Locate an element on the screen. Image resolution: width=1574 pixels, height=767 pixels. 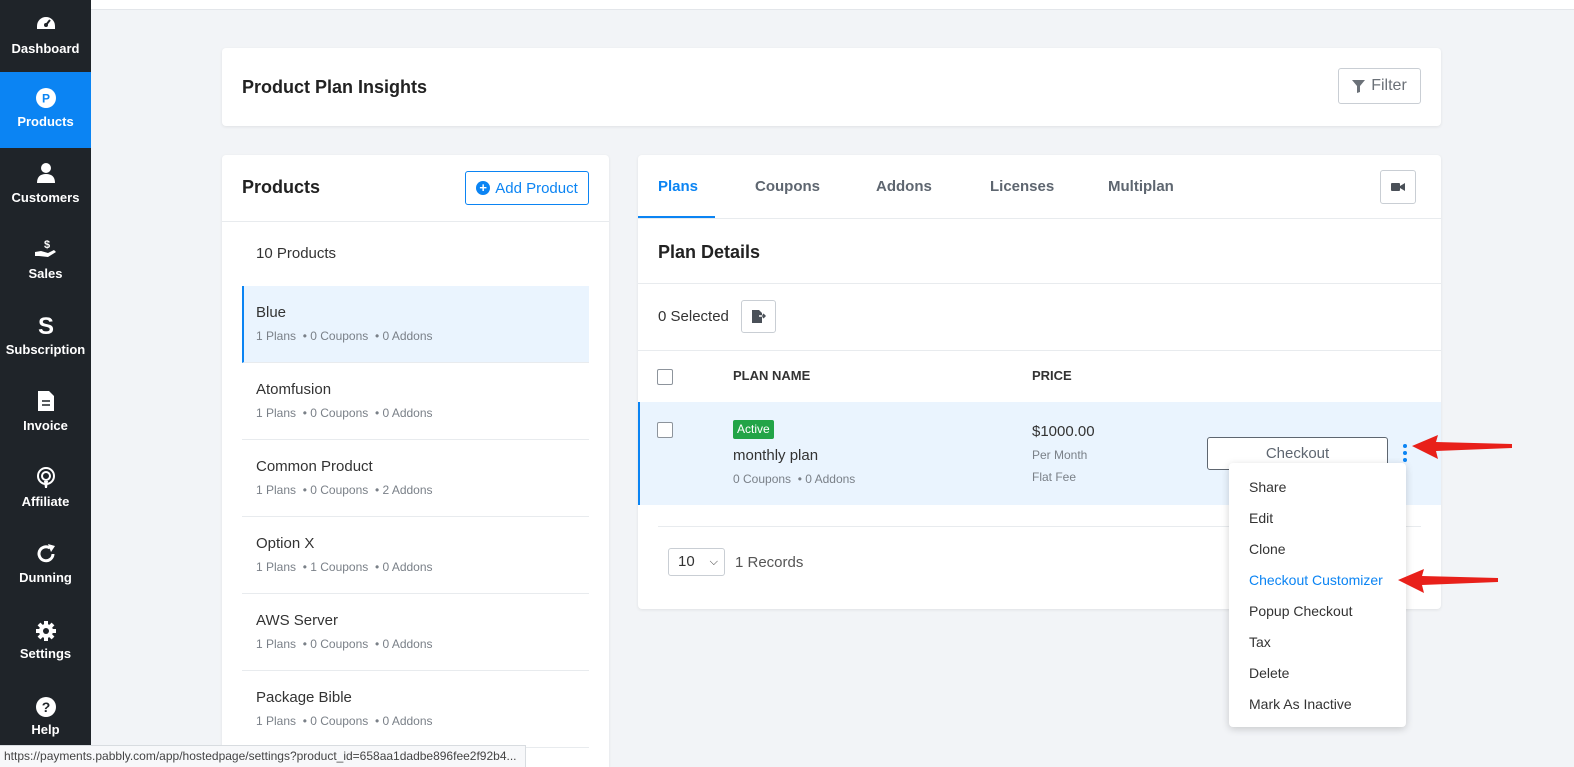
products-icon: P is located at coordinates (45, 98).